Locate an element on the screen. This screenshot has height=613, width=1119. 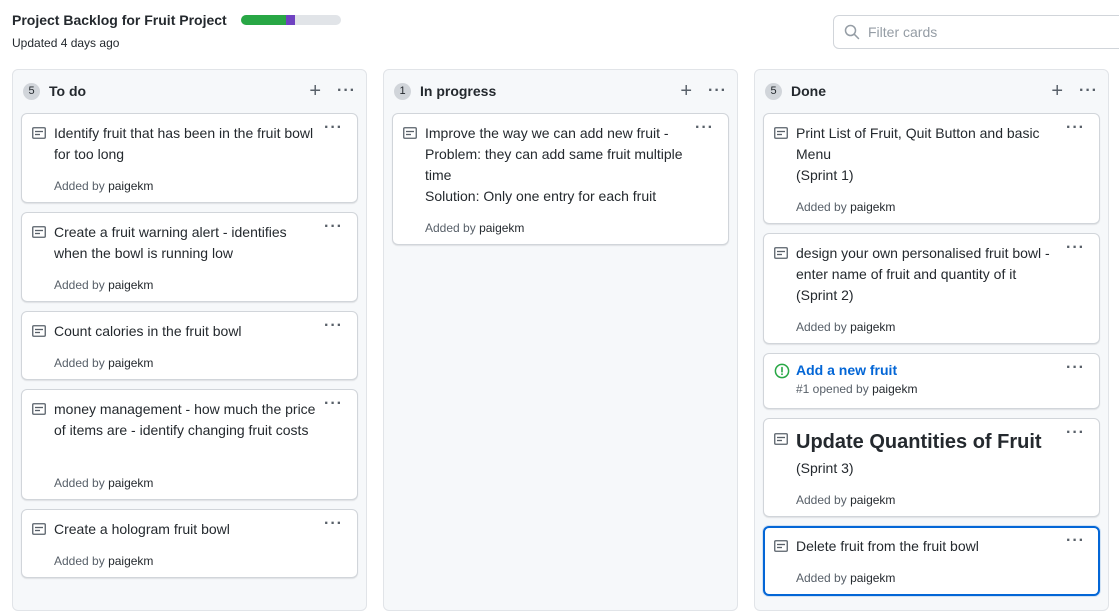
issue-title-link: Add a new fruit is located at coordinates (846, 370).